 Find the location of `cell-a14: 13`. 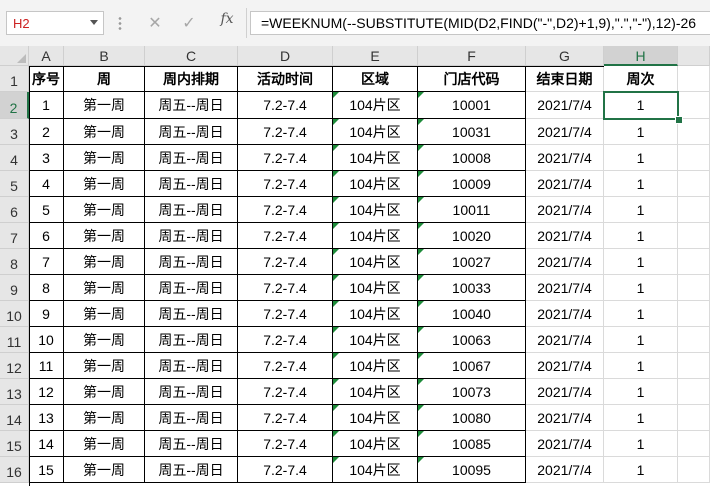

cell-a14: 13 is located at coordinates (46, 418).